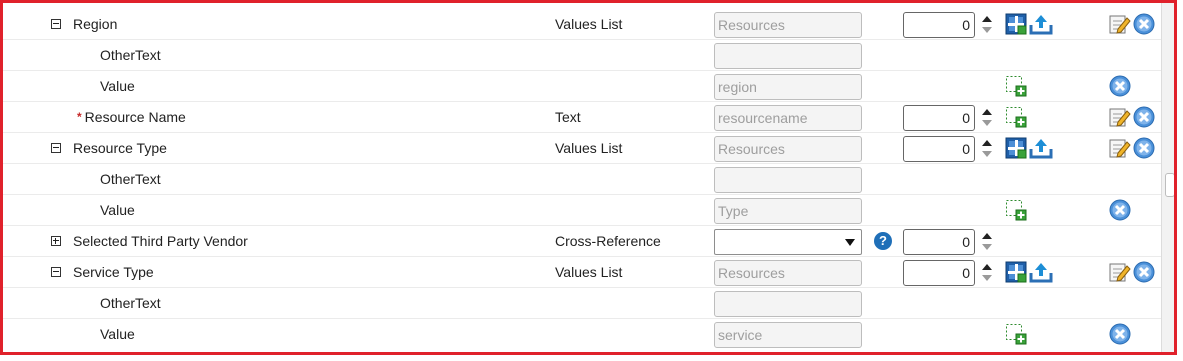 The height and width of the screenshot is (361, 1183). I want to click on field-row-service-type: Service Type Values List Resources 0, so click(587, 272).